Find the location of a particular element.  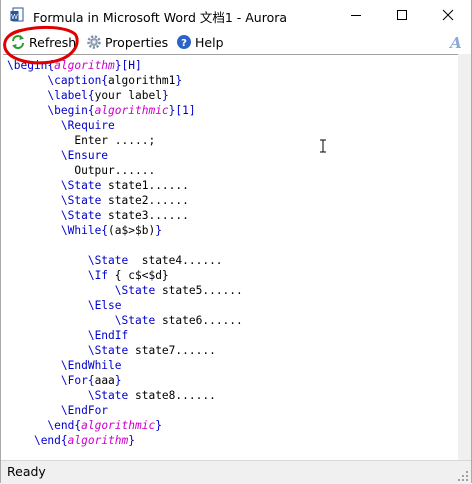

latex-command: }[1] is located at coordinates (182, 110).